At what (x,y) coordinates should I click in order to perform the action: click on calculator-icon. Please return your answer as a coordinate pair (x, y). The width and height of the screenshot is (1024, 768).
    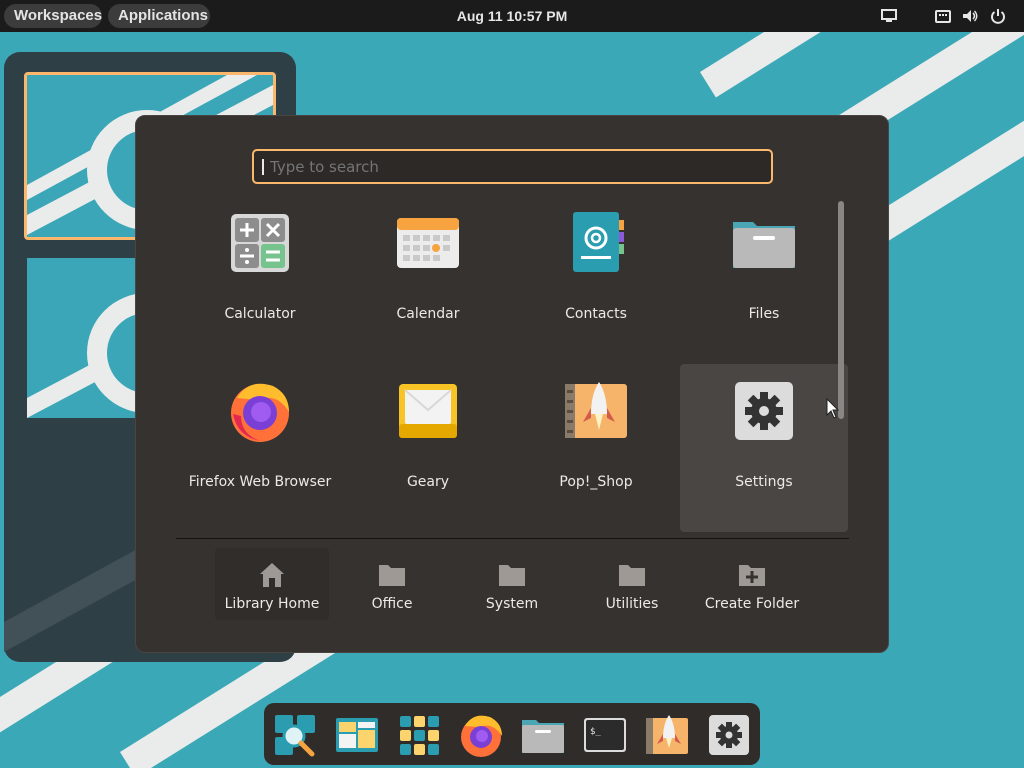
    Looking at the image, I should click on (260, 243).